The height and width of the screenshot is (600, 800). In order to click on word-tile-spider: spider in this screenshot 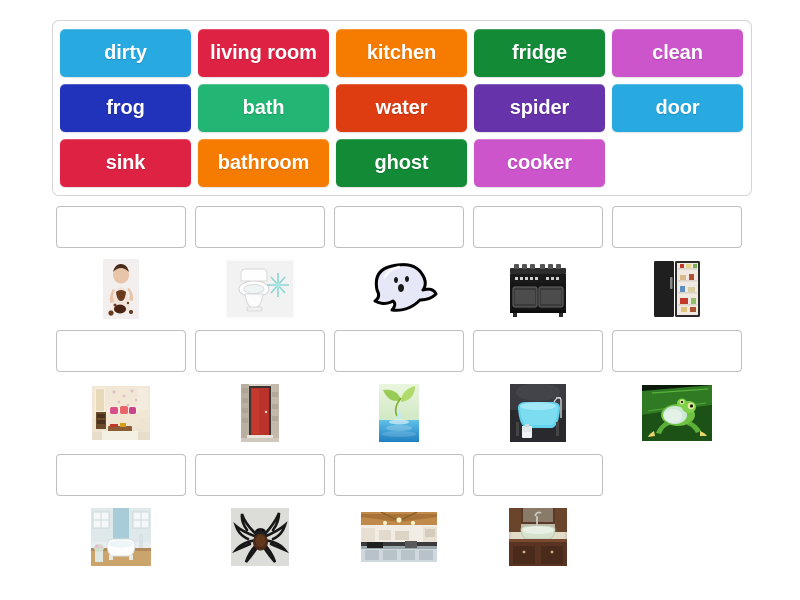, I will do `click(539, 108)`.